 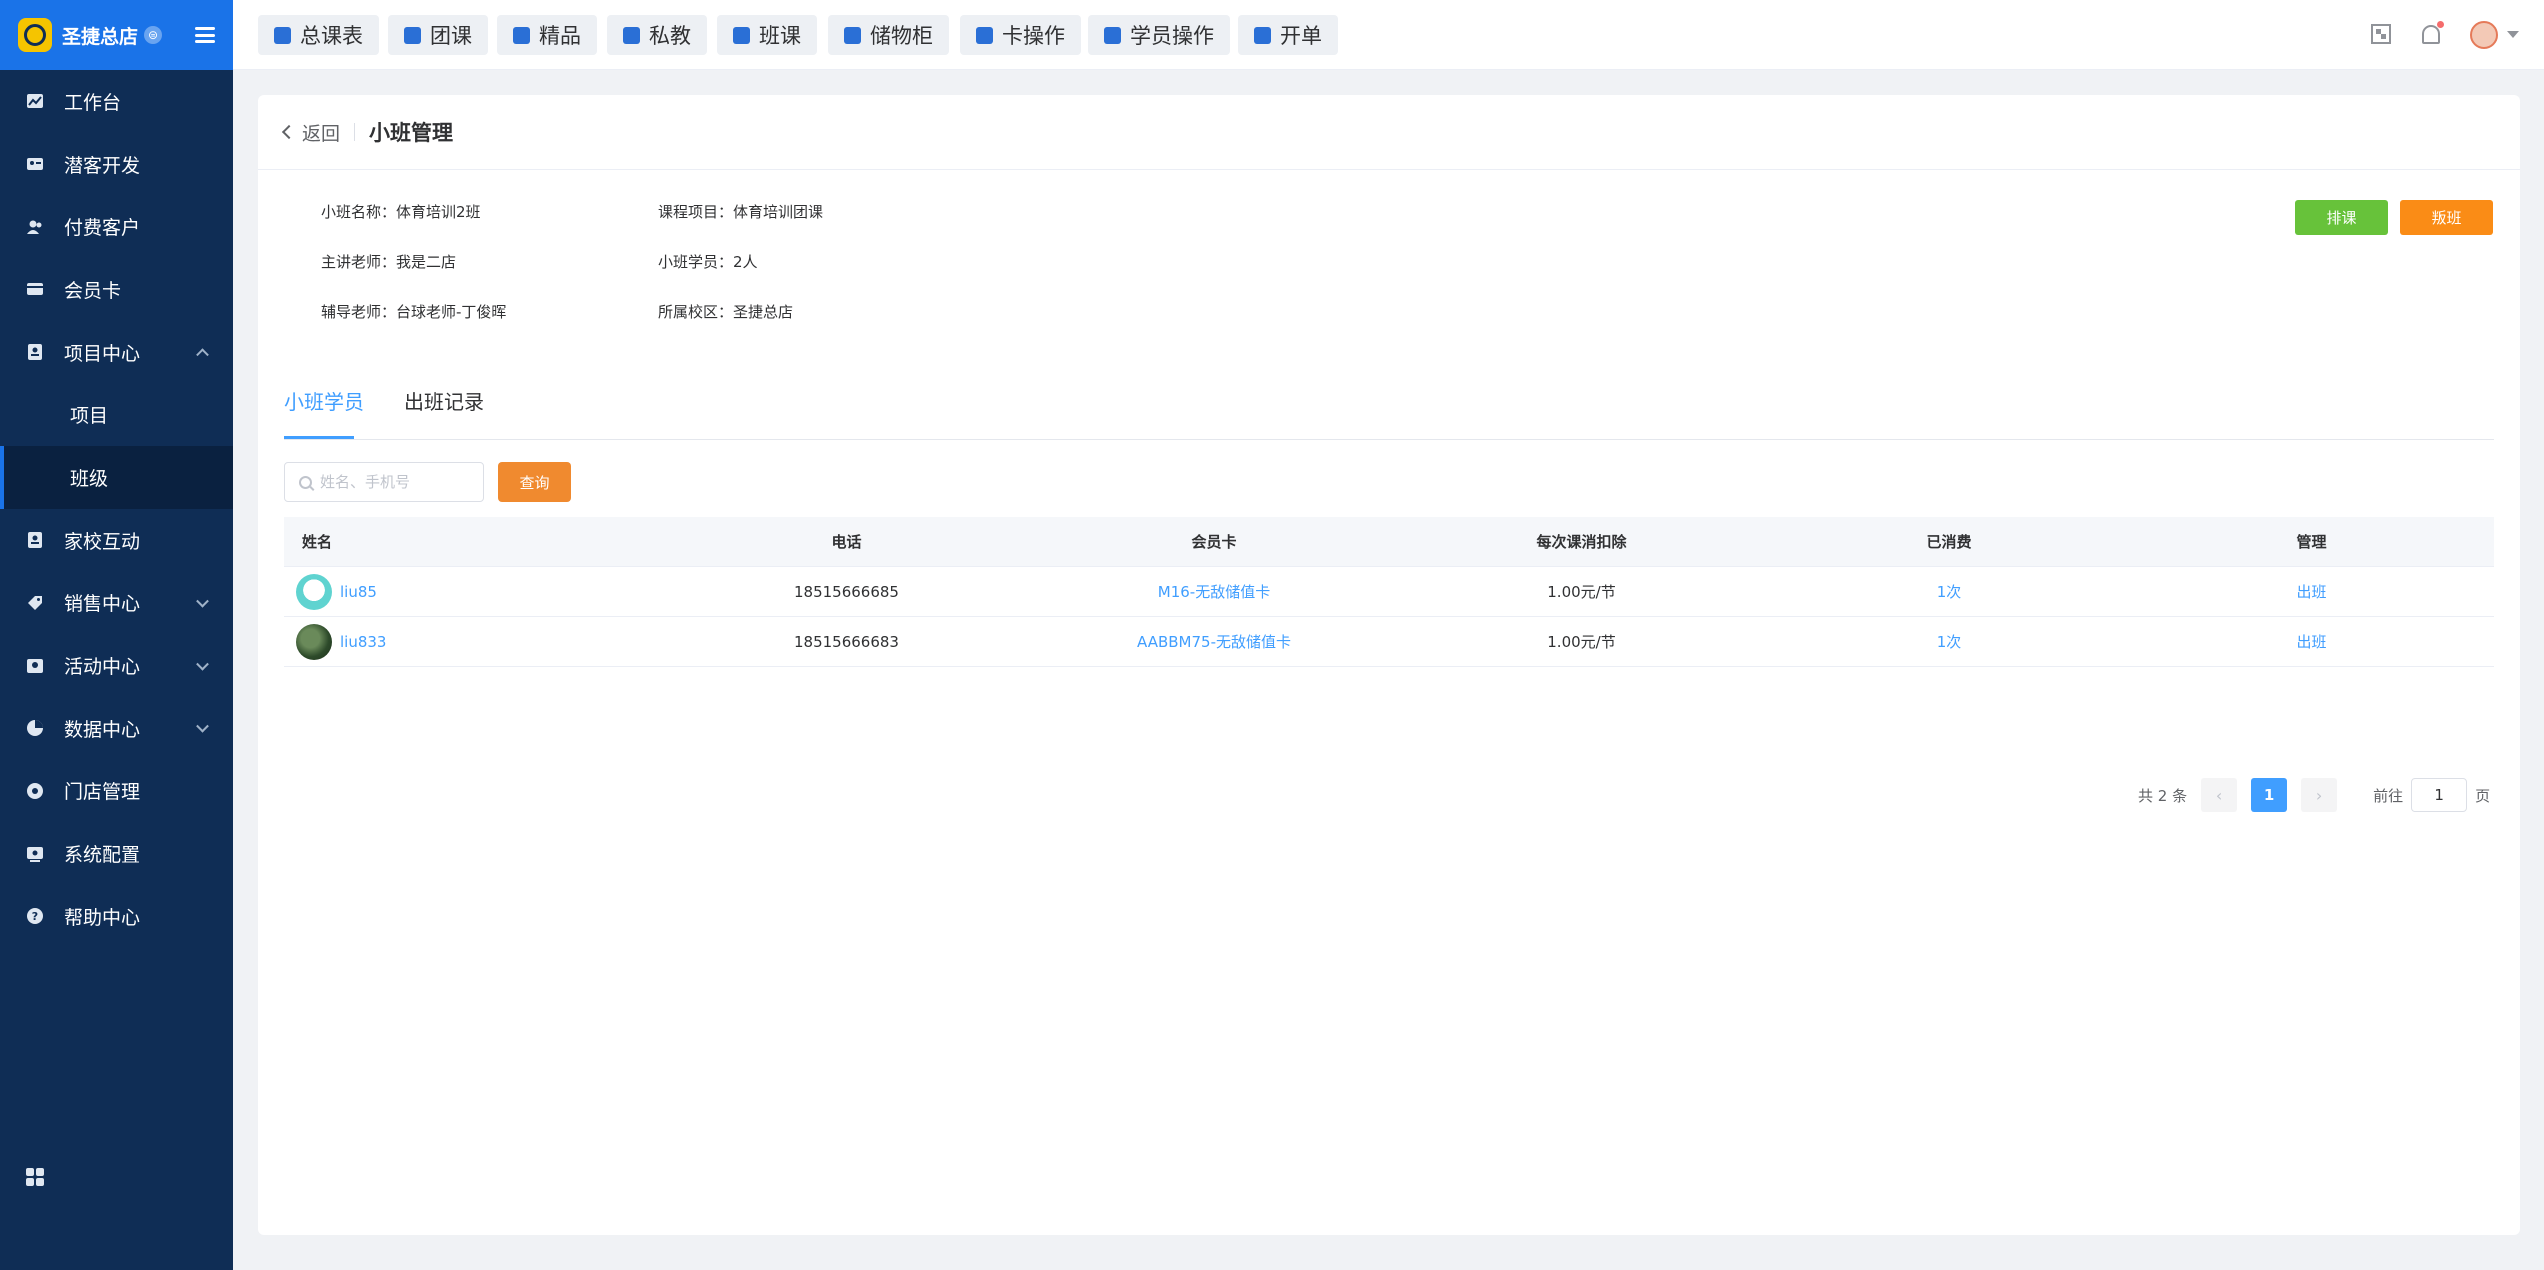 I want to click on sidebar-item-label: 系统配置, so click(x=102, y=855).